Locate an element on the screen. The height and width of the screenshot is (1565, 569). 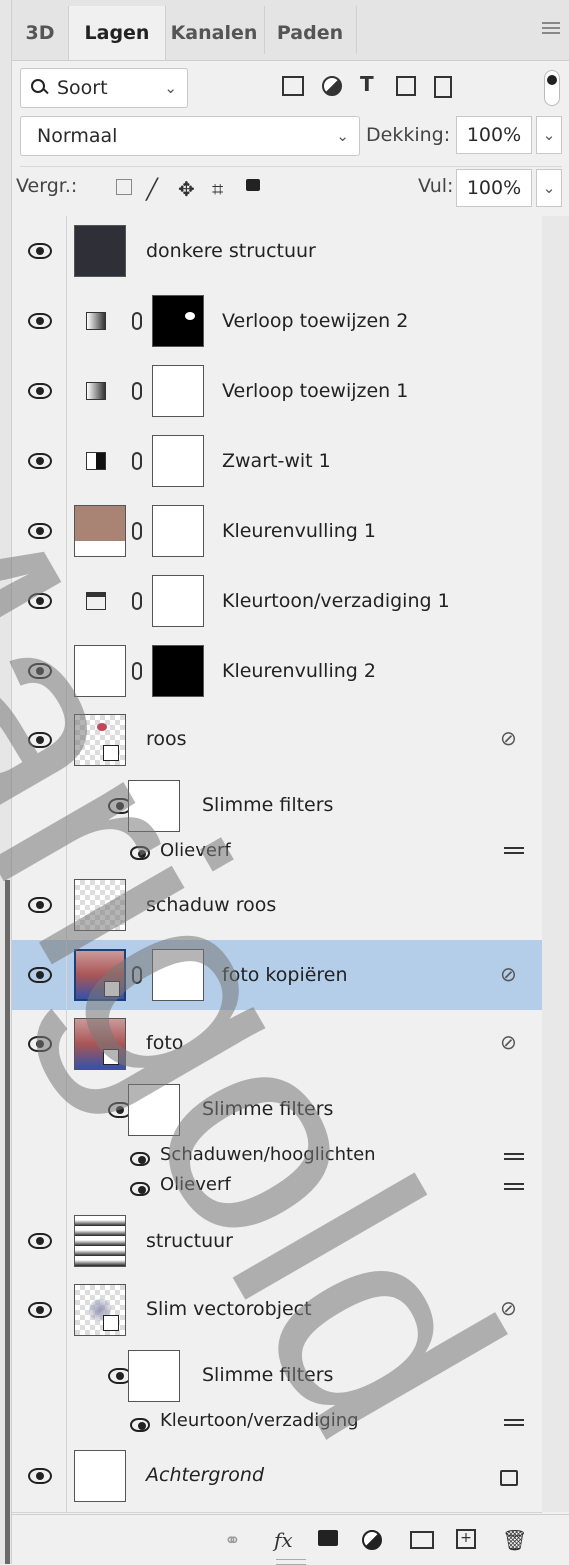
filter-kind-select: Soort ⌄ is located at coordinates (104, 88).